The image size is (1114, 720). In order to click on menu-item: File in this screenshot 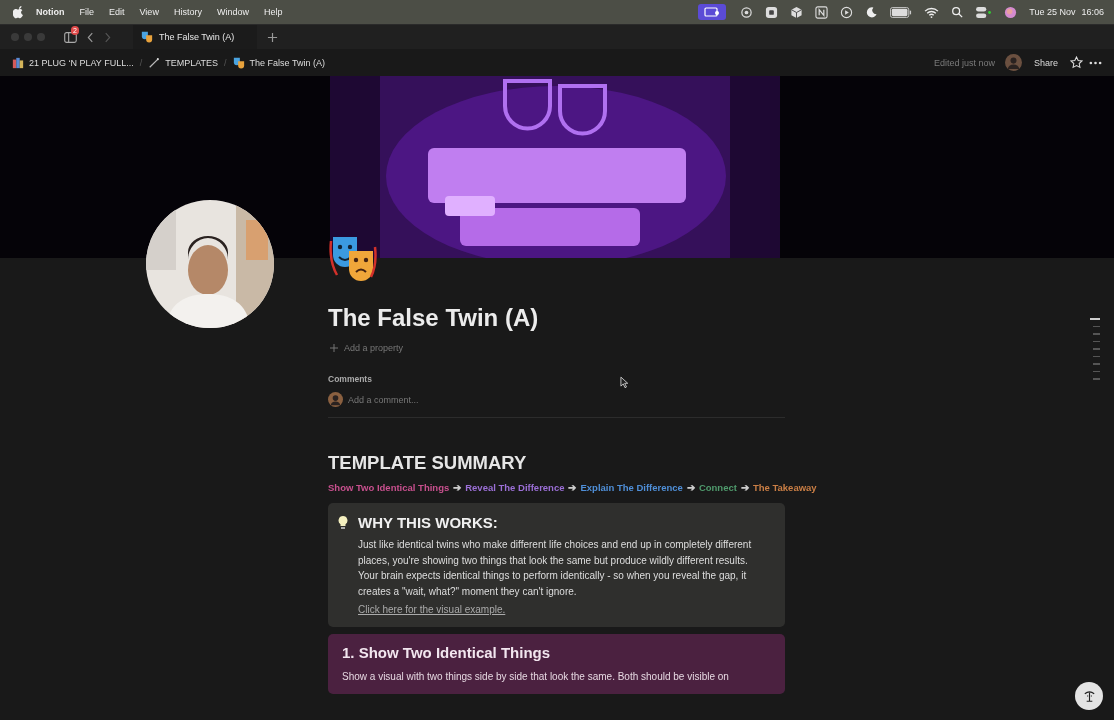, I will do `click(86, 12)`.